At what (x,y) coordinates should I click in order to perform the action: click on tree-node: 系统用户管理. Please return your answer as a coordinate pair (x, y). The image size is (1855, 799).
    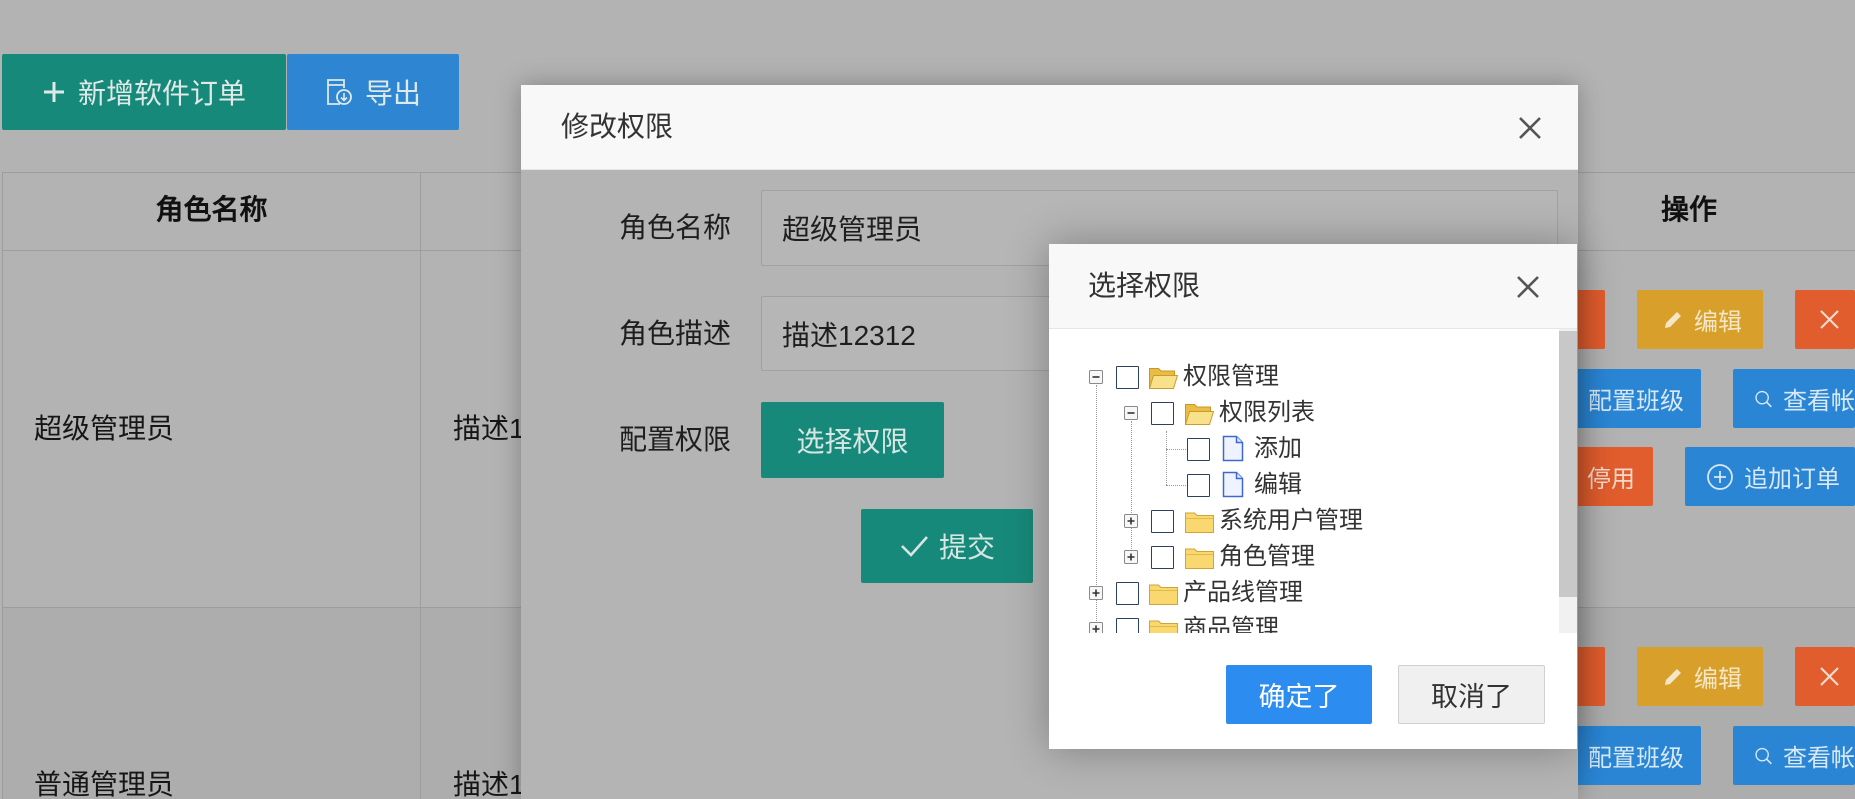
    Looking at the image, I should click on (1301, 521).